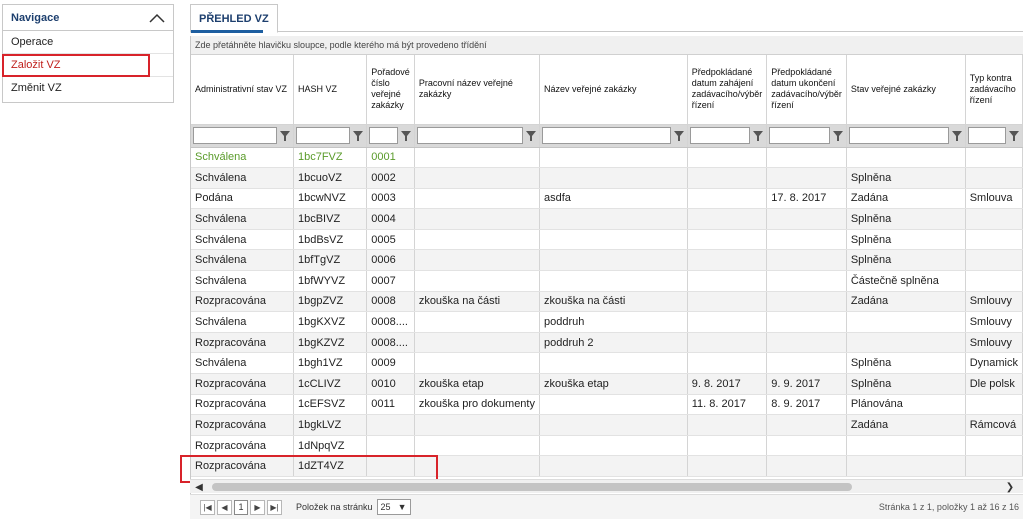  Describe the element at coordinates (330, 446) in the screenshot. I see `table-cell: 1dNpqVZ` at that location.